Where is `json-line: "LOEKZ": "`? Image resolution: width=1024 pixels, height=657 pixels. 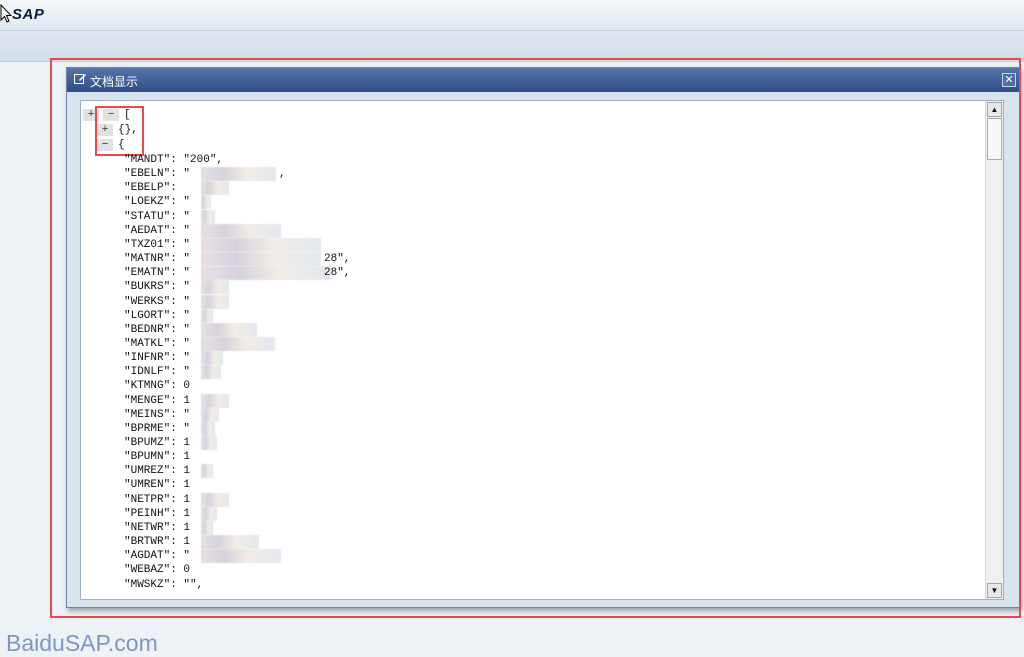
json-line: "LOEKZ": " is located at coordinates (157, 202).